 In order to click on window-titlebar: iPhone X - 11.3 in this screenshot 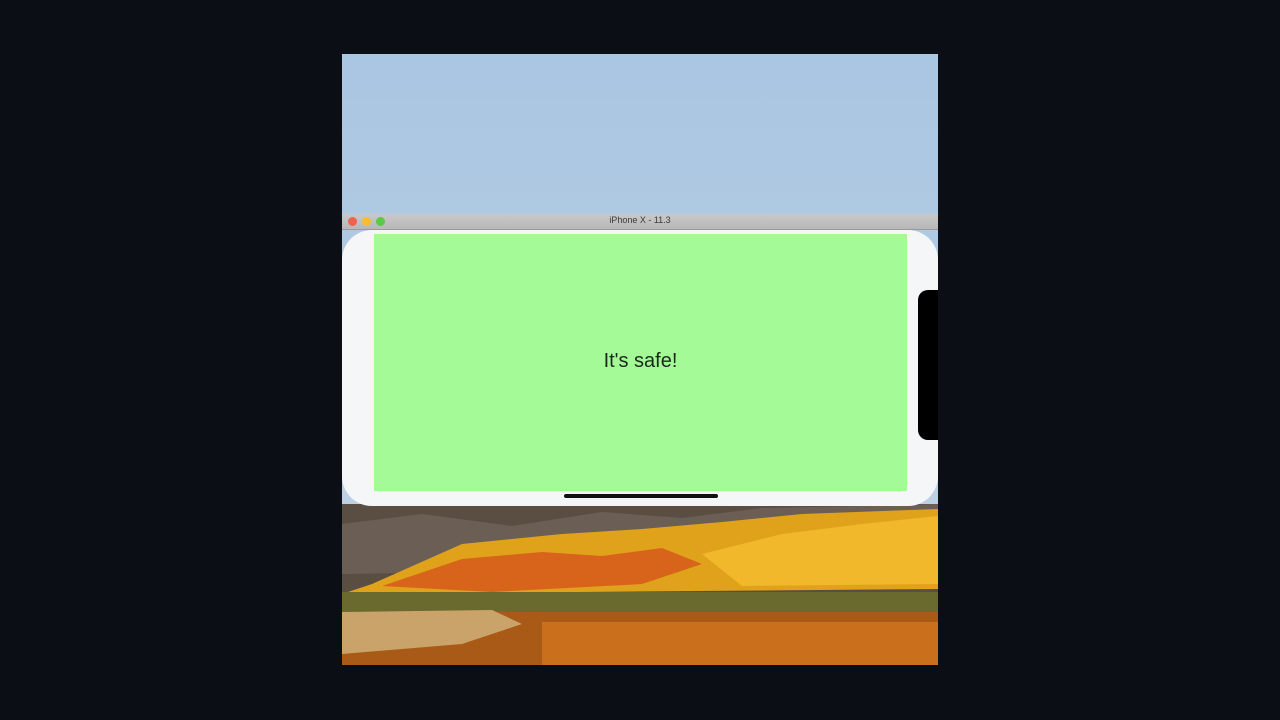, I will do `click(640, 222)`.